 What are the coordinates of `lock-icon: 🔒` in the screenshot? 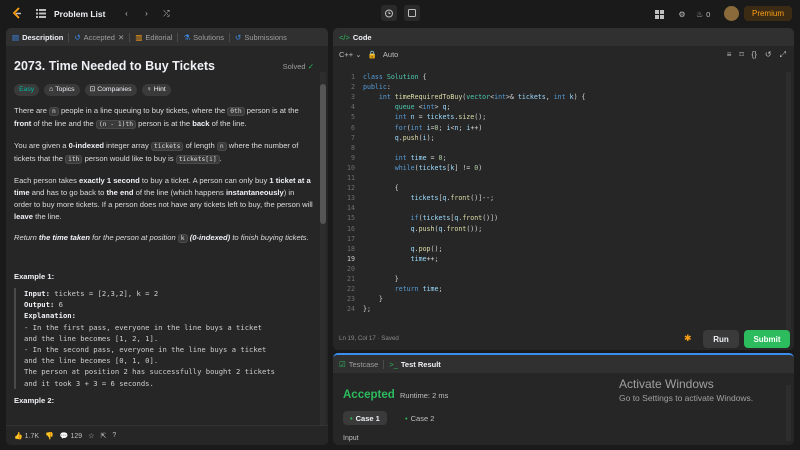 It's located at (372, 54).